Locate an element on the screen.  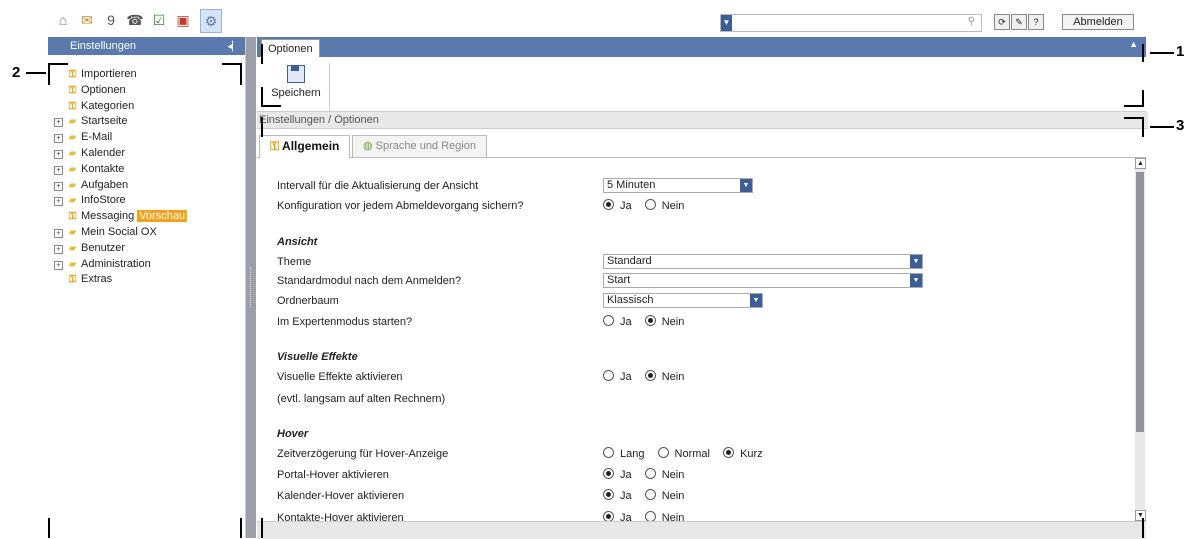
search-scope-dropdown-icon: ▼ is located at coordinates (726, 23).